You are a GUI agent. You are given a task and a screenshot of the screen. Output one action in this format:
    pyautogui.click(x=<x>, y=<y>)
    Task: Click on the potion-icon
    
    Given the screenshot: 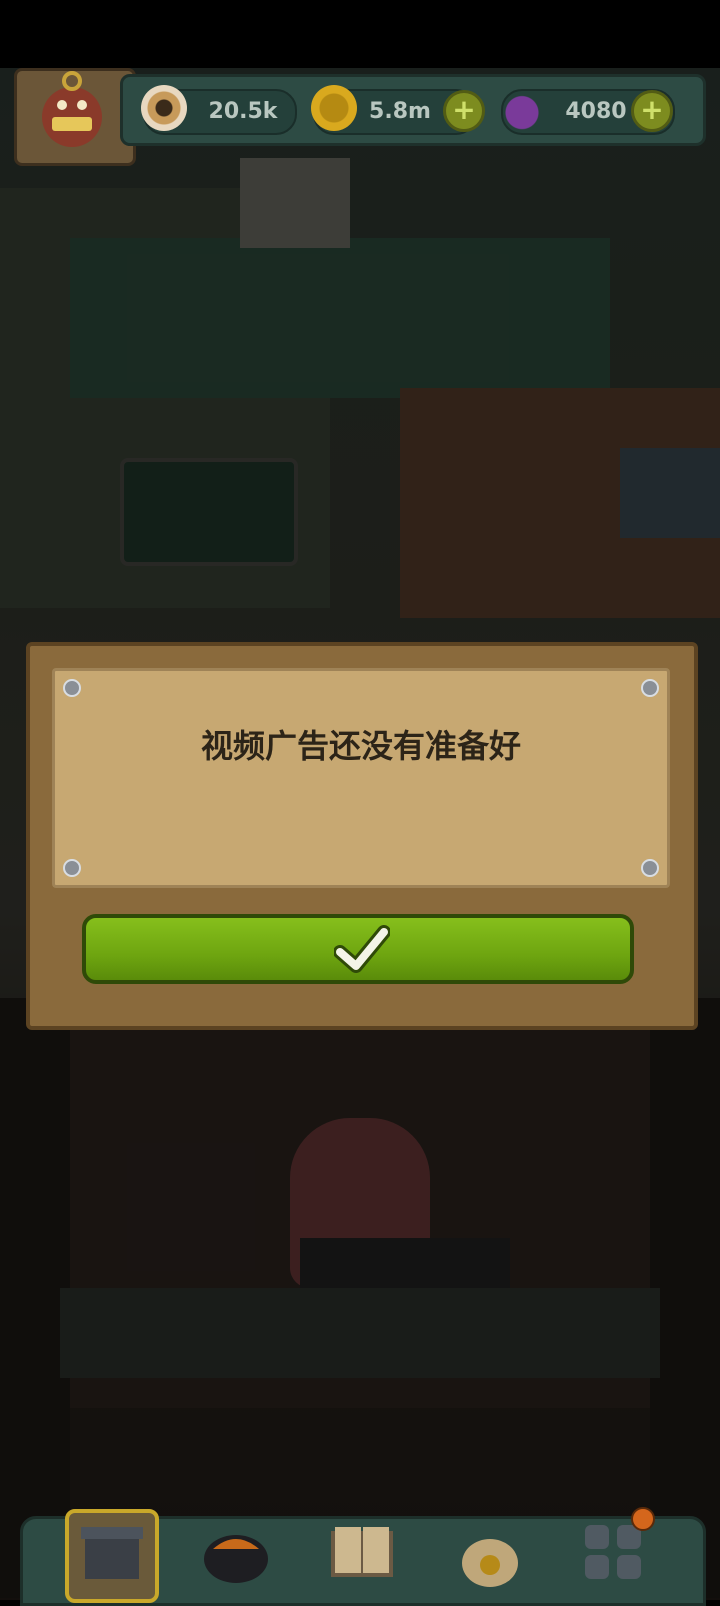 What is the action you would take?
    pyautogui.click(x=522, y=108)
    